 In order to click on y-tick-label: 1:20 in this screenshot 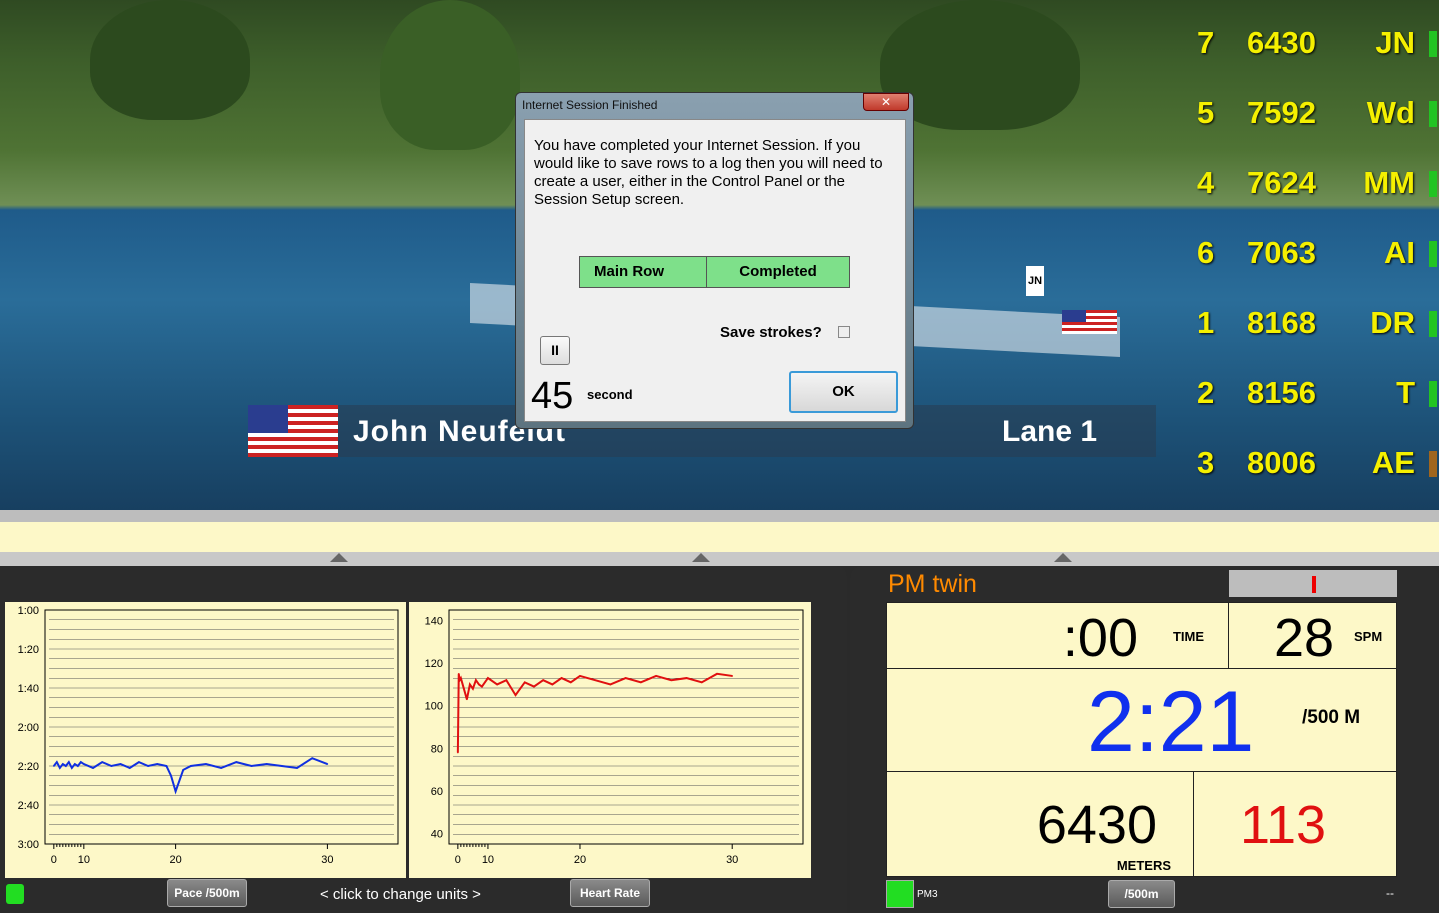, I will do `click(28, 650)`.